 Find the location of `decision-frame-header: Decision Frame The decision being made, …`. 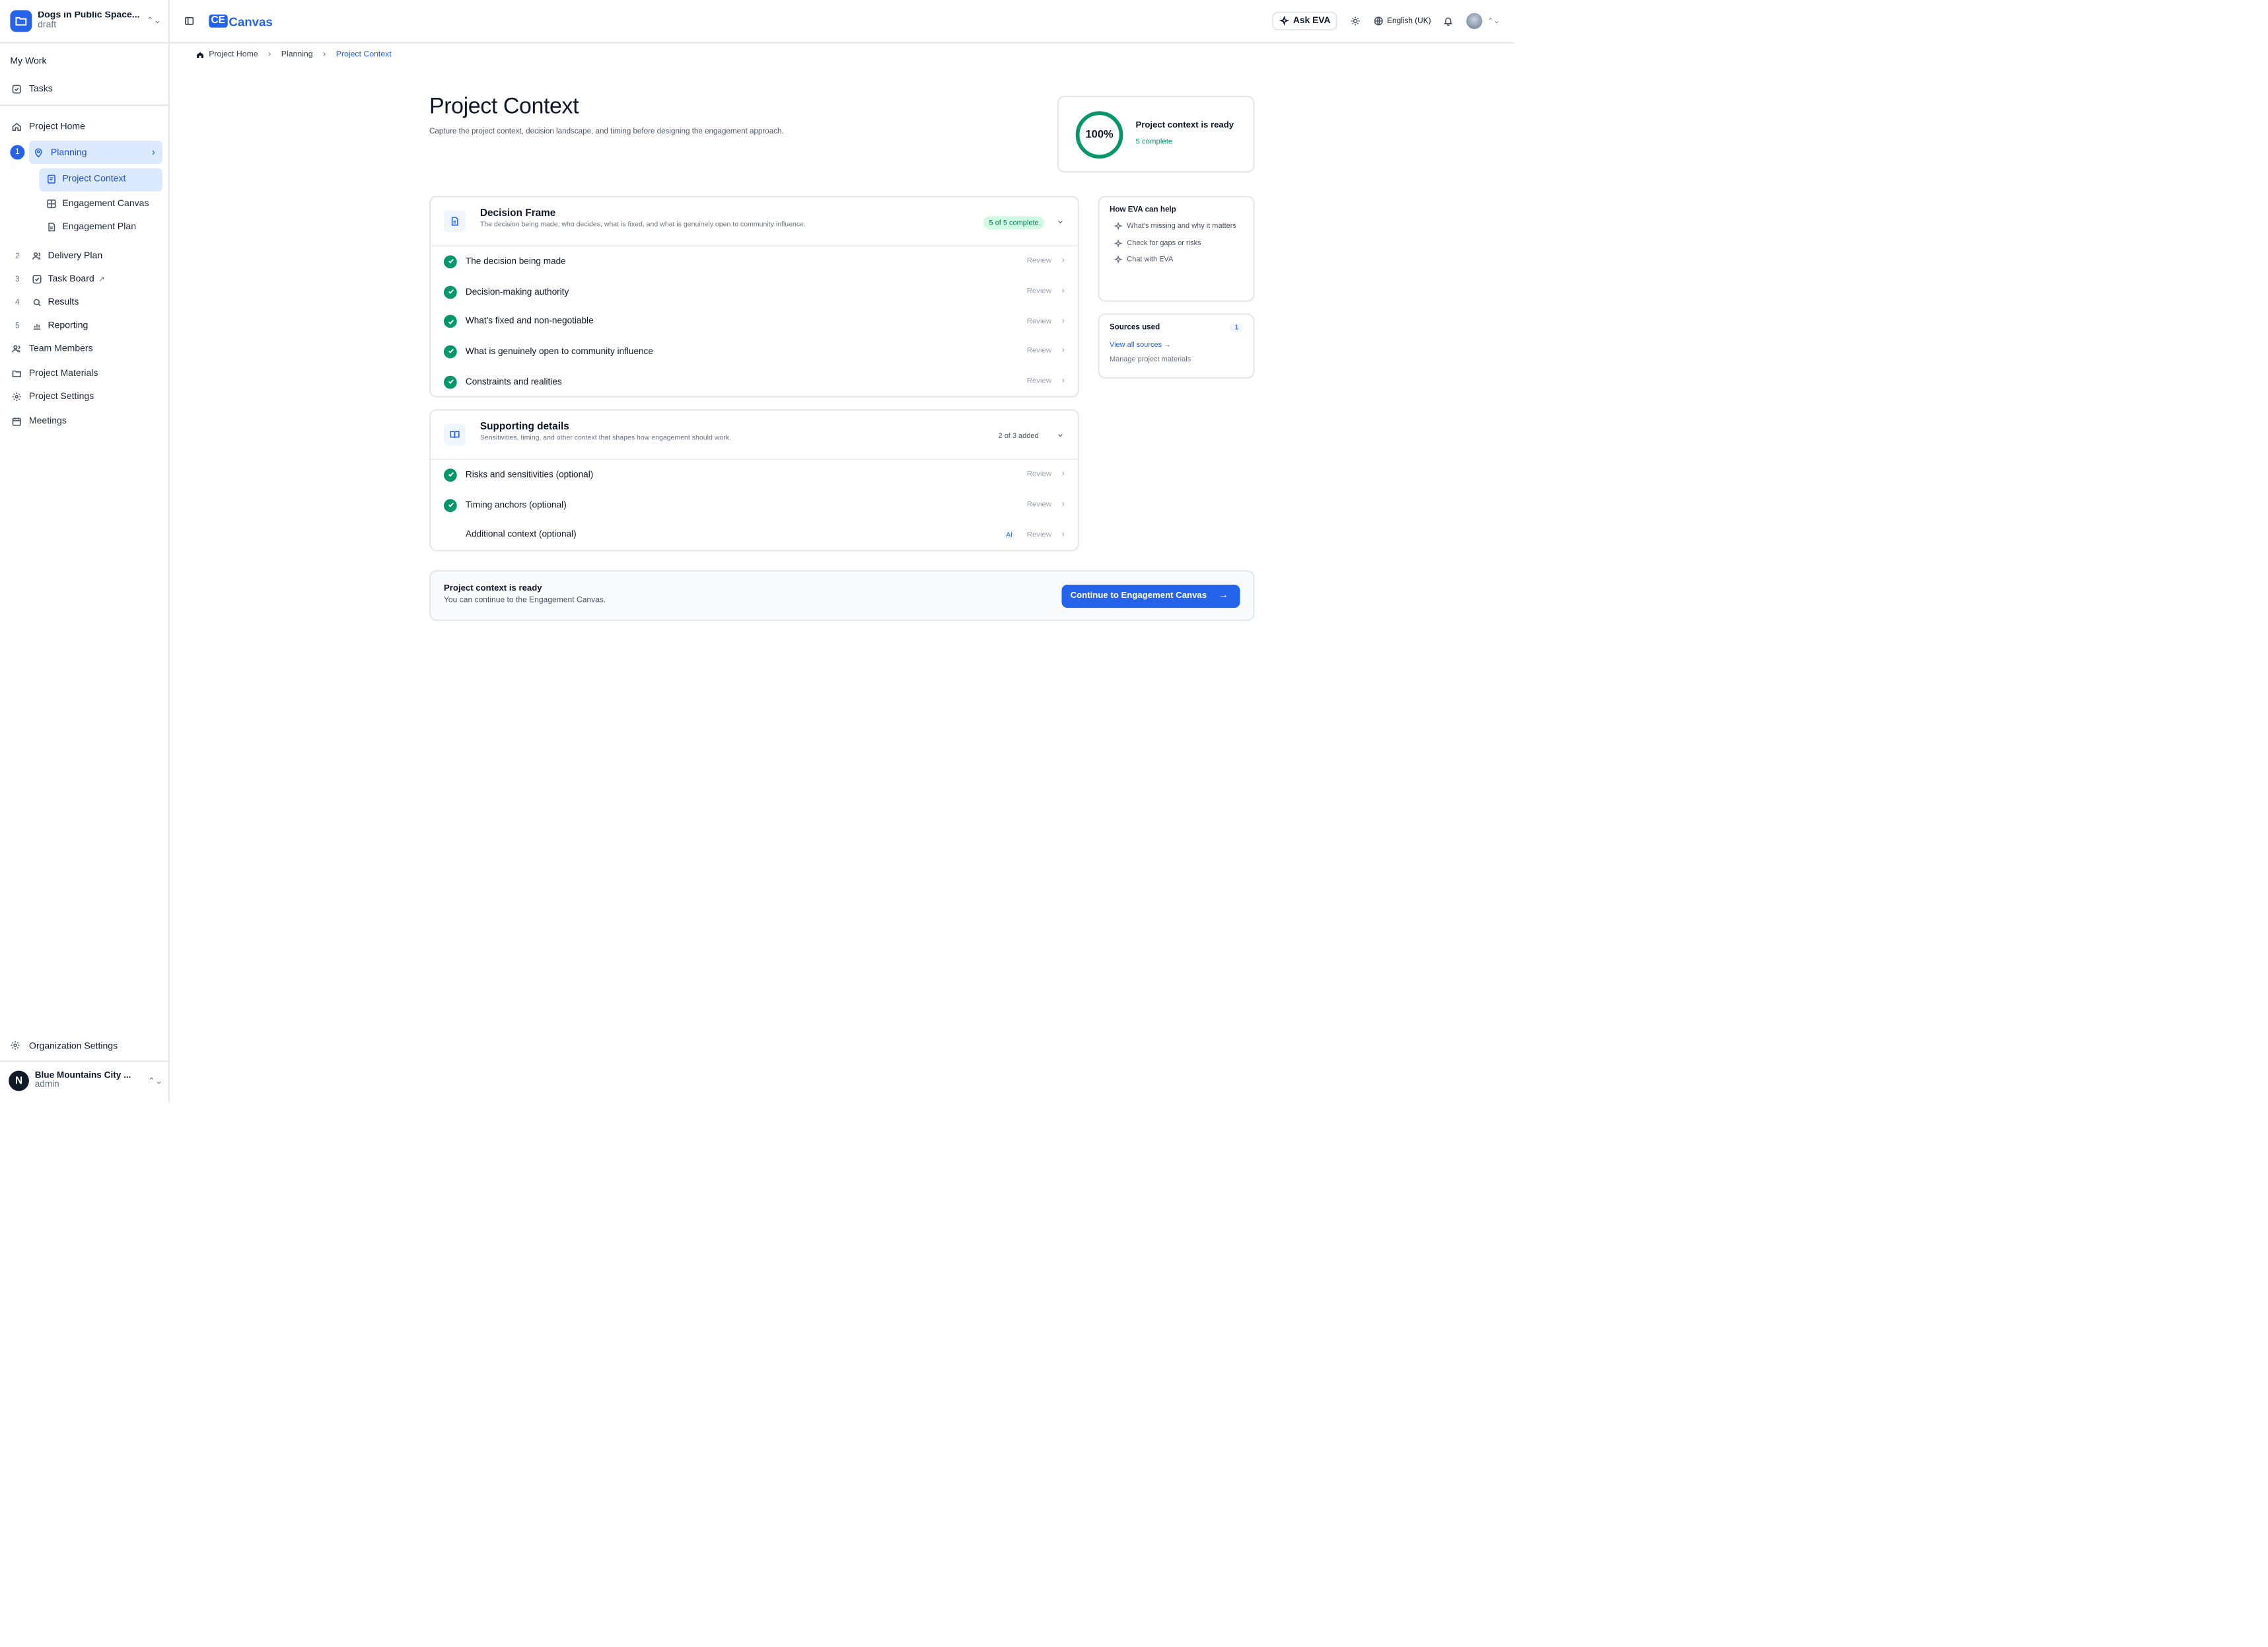

decision-frame-header: Decision Frame The decision being made, … is located at coordinates (754, 222).